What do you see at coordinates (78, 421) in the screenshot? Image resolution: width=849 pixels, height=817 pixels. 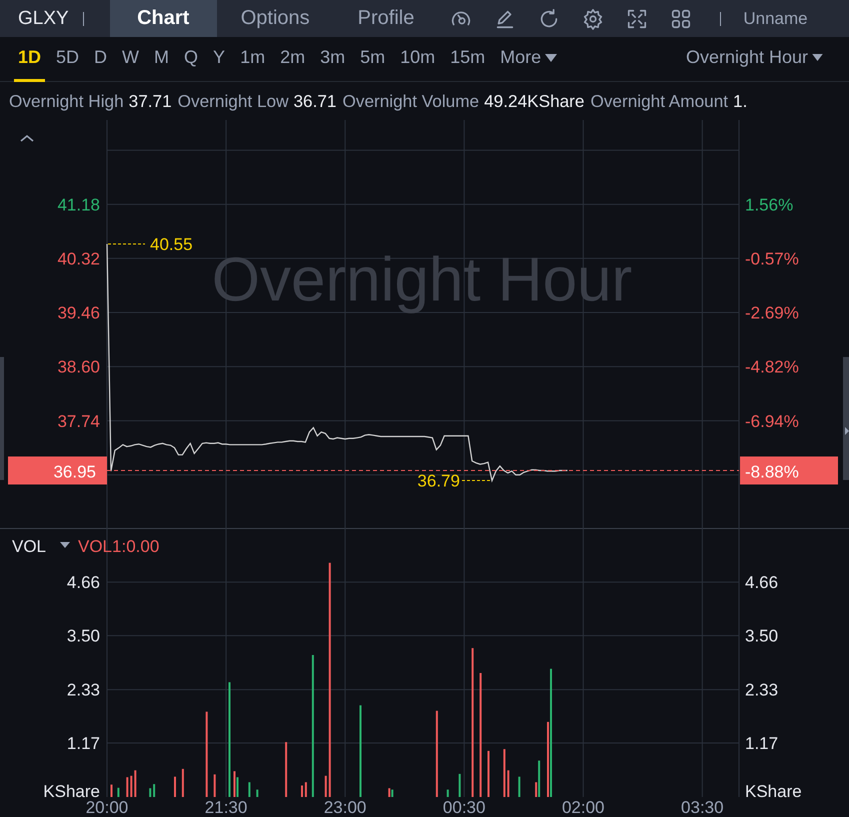 I see `price-axis-label: 37.74` at bounding box center [78, 421].